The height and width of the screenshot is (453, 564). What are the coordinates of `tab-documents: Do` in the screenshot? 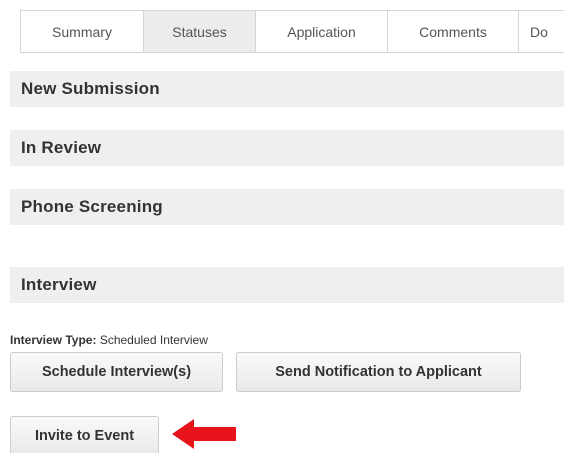 It's located at (541, 31).